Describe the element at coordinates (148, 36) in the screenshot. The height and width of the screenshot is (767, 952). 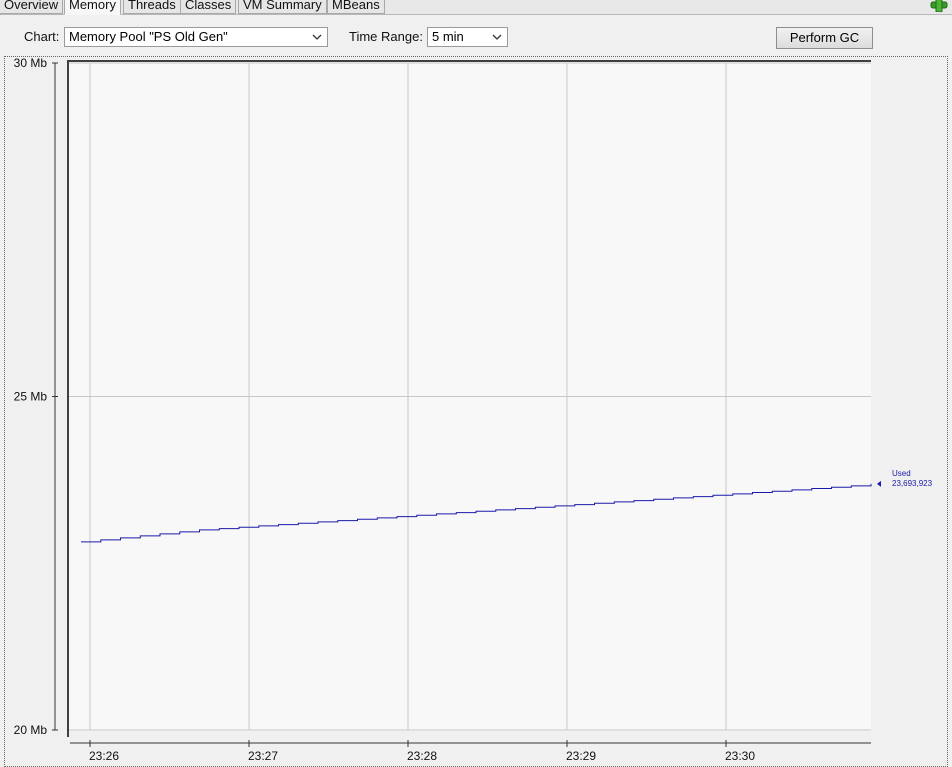
I see `chart-select-value: Memory Pool "PS Old Gen"` at that location.